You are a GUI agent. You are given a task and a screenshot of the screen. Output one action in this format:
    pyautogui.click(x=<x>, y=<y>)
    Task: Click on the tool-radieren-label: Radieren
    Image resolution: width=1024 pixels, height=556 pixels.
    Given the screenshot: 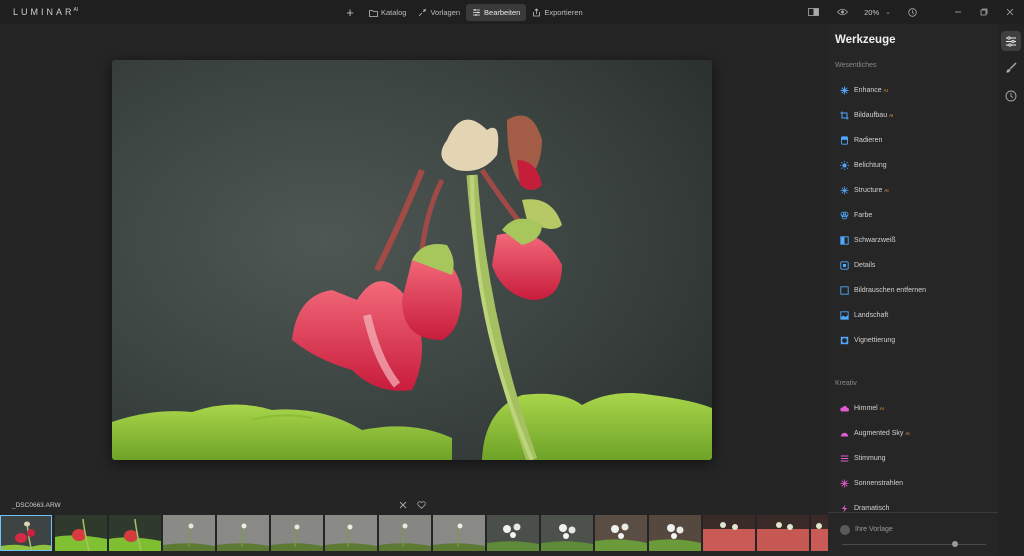 What is the action you would take?
    pyautogui.click(x=868, y=140)
    